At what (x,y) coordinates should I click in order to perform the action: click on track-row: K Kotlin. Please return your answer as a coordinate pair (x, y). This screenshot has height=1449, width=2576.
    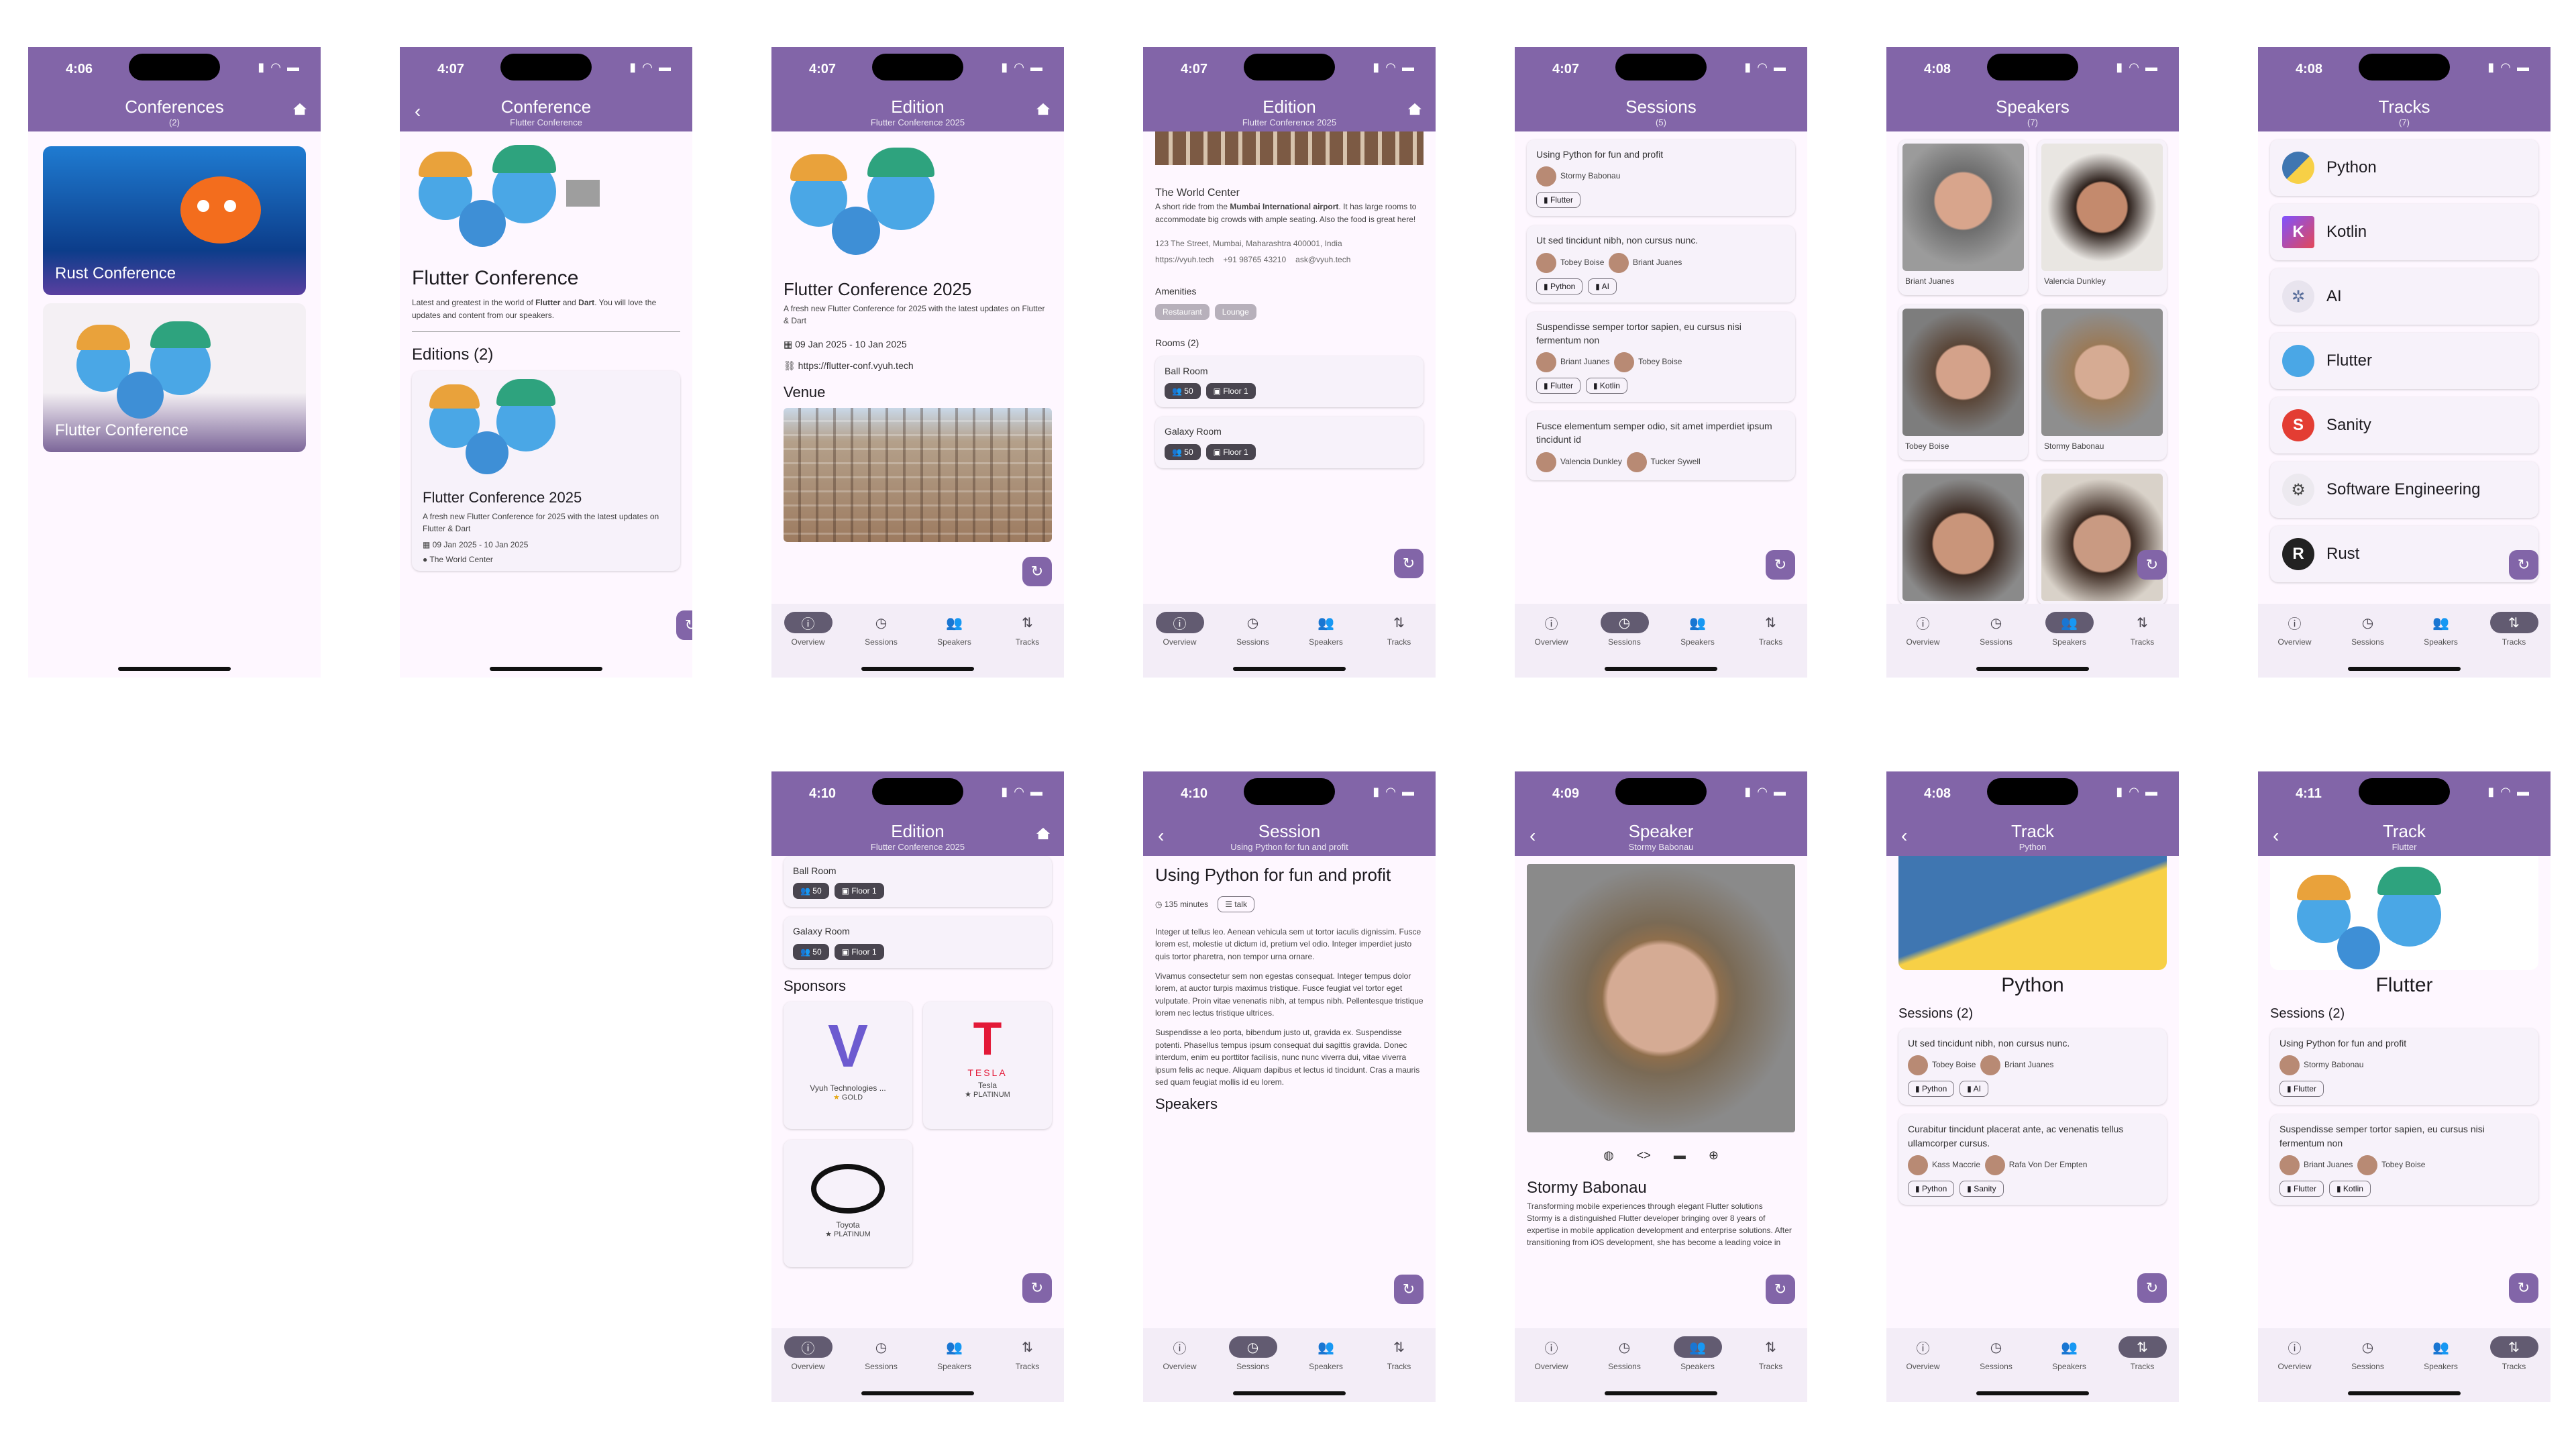
    Looking at the image, I should click on (2404, 232).